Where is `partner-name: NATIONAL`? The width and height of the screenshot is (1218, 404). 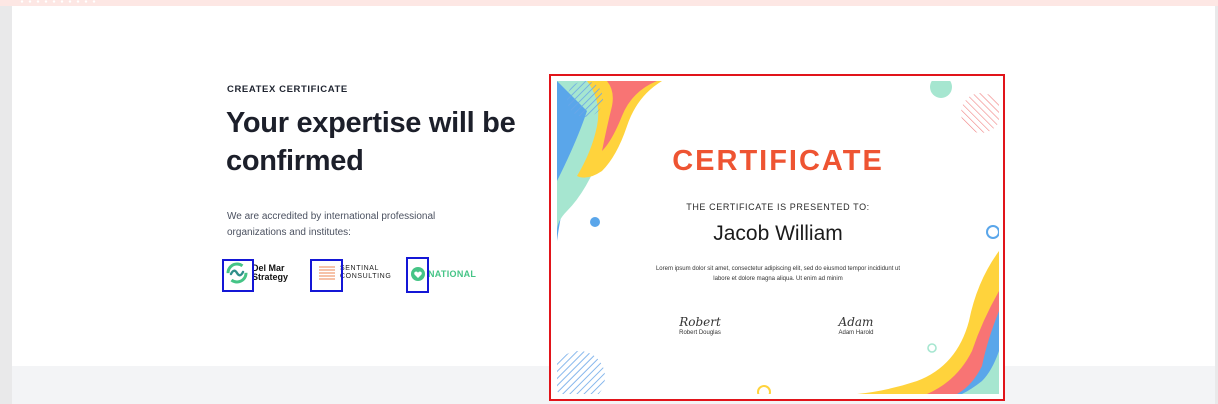 partner-name: NATIONAL is located at coordinates (452, 274).